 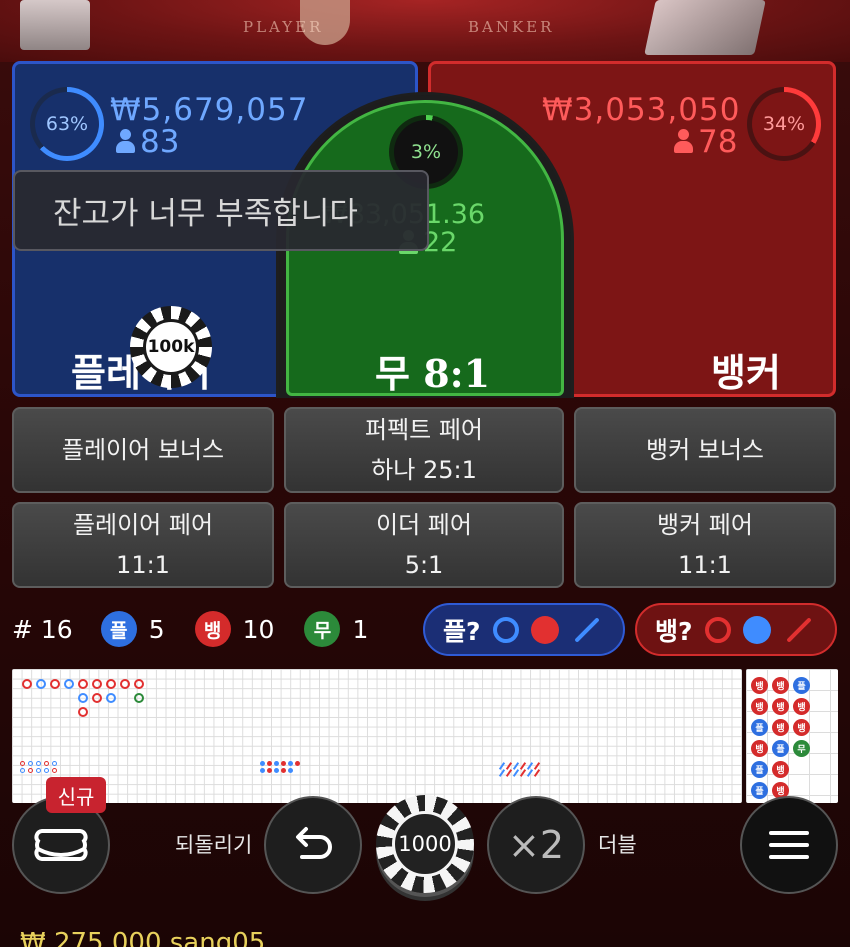 What do you see at coordinates (705, 545) in the screenshot?
I see `banker-pair-button: 뱅커 페어 11:1` at bounding box center [705, 545].